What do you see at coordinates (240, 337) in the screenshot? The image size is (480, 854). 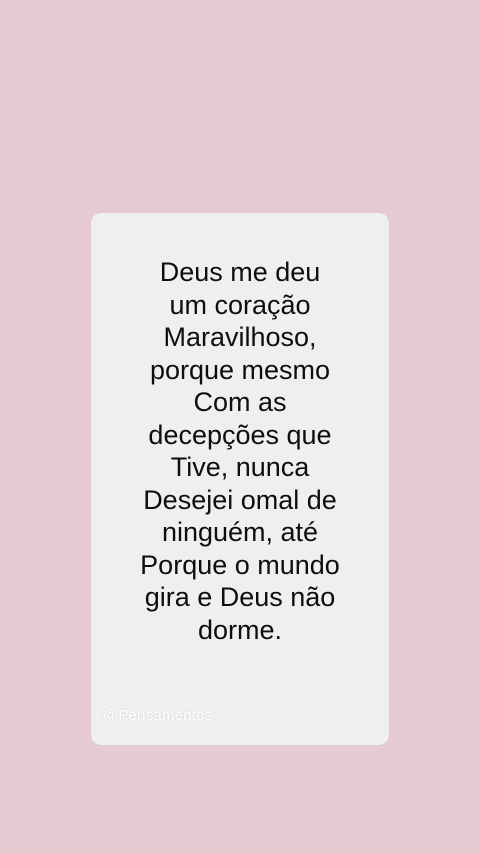 I see `quote-line: Maravilhoso,` at bounding box center [240, 337].